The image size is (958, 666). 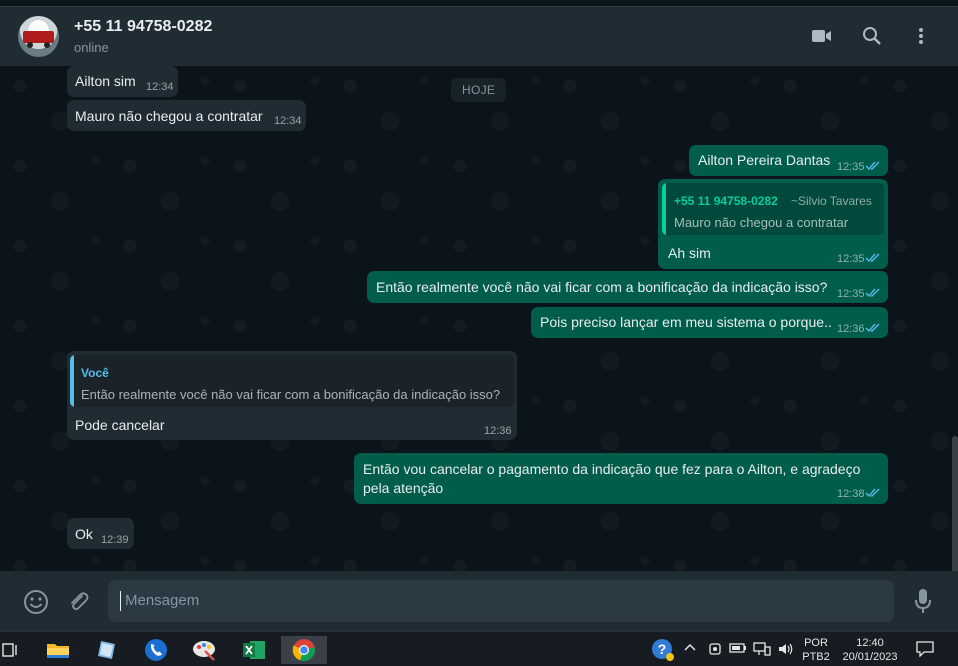 What do you see at coordinates (872, 36) in the screenshot?
I see `search-icon` at bounding box center [872, 36].